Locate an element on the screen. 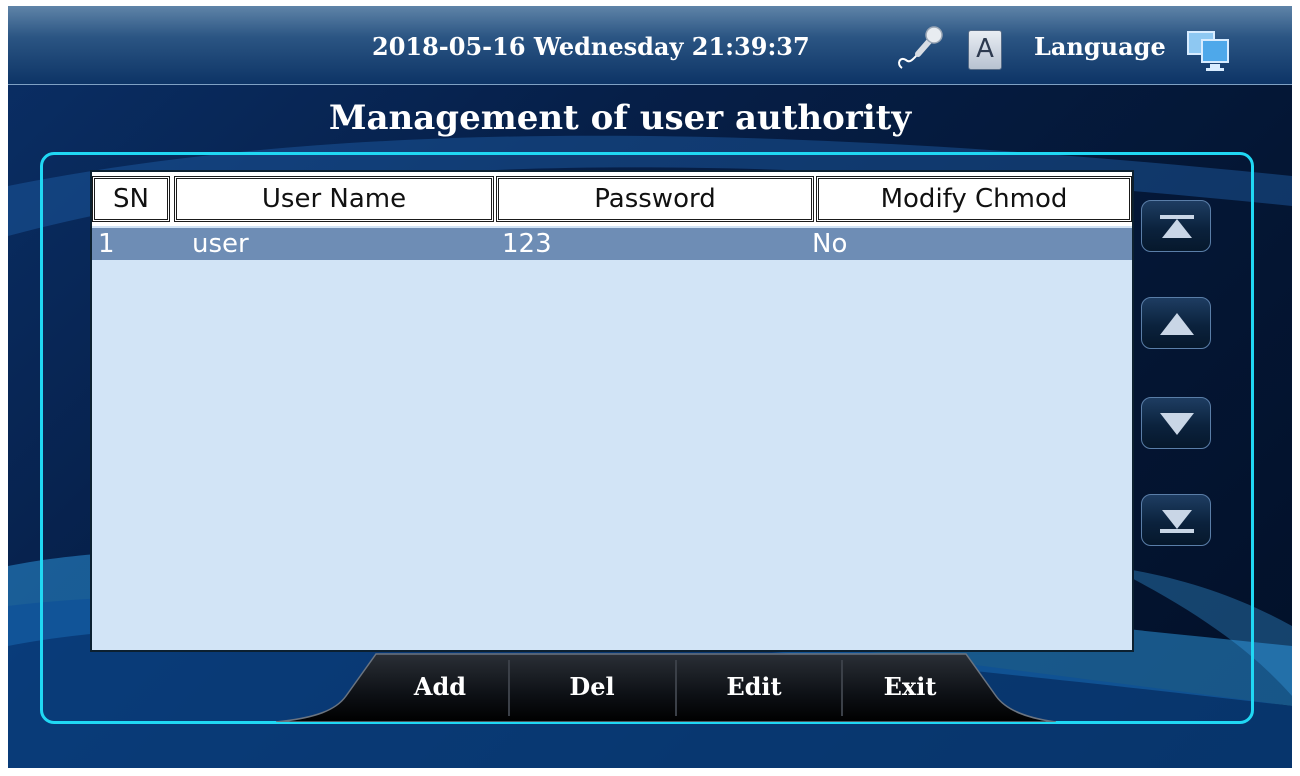 The image size is (1300, 776). scroll-down-icon is located at coordinates (1177, 424).